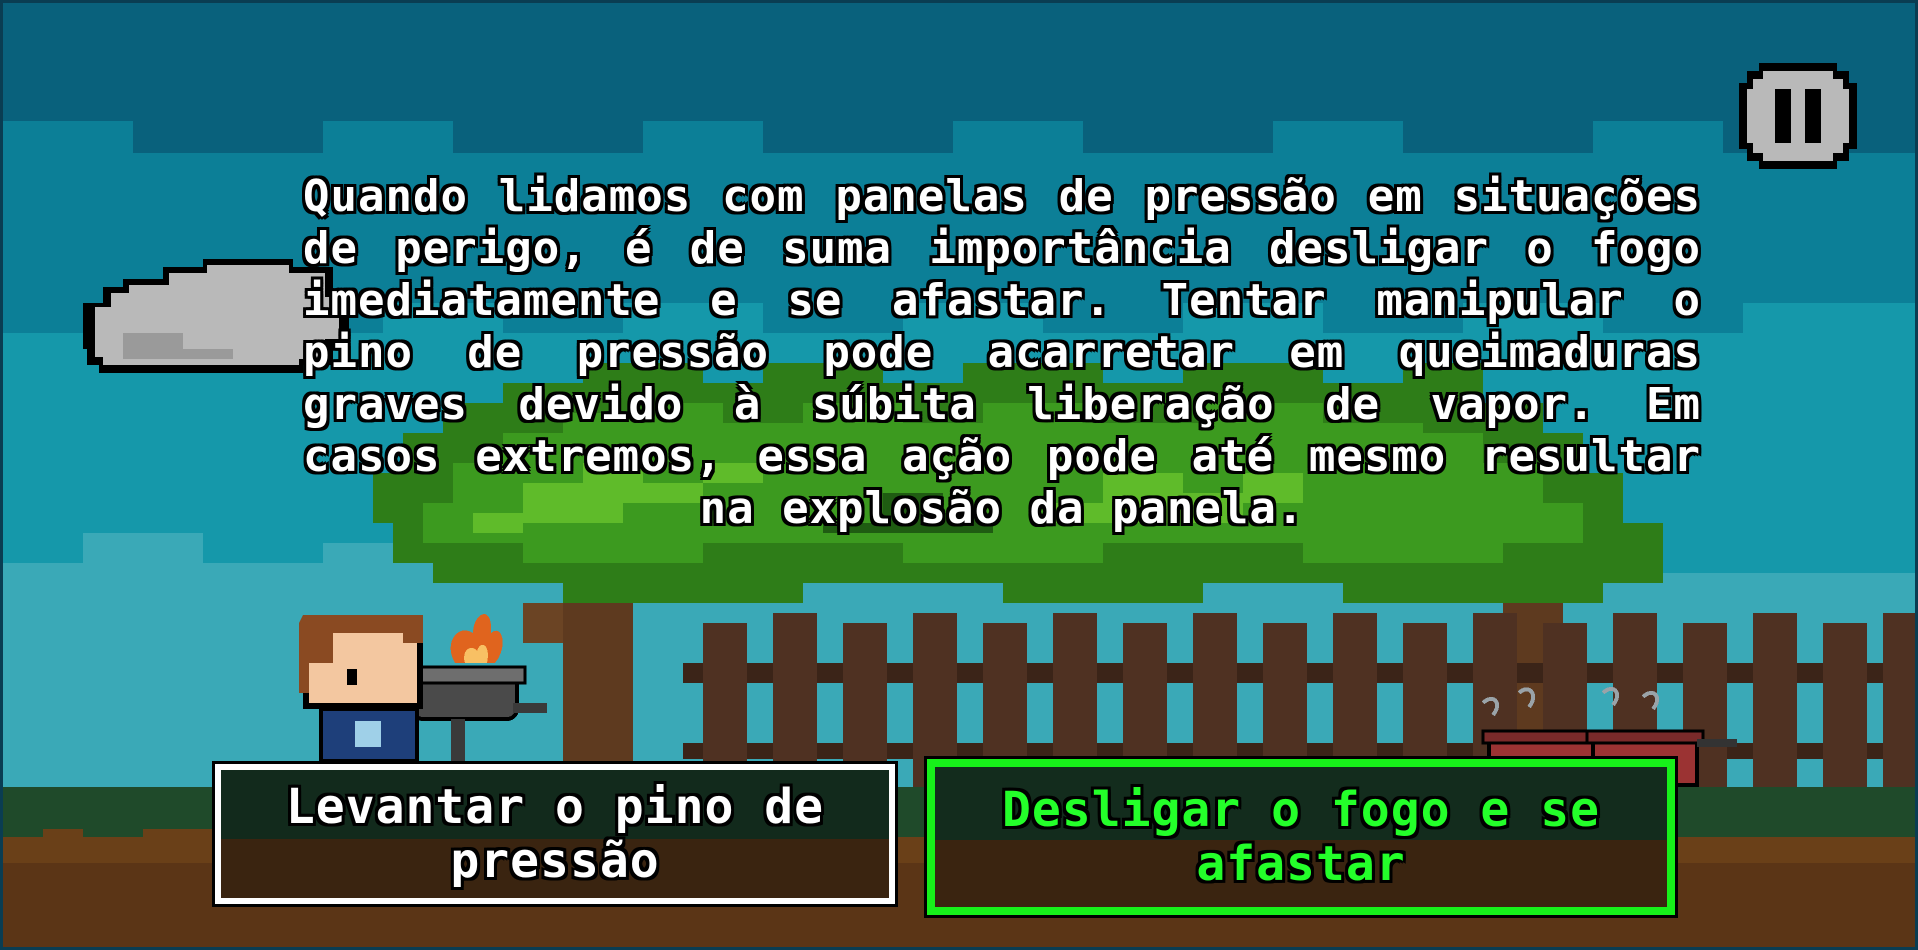 The width and height of the screenshot is (1918, 950). I want to click on pause-icon, so click(1798, 116).